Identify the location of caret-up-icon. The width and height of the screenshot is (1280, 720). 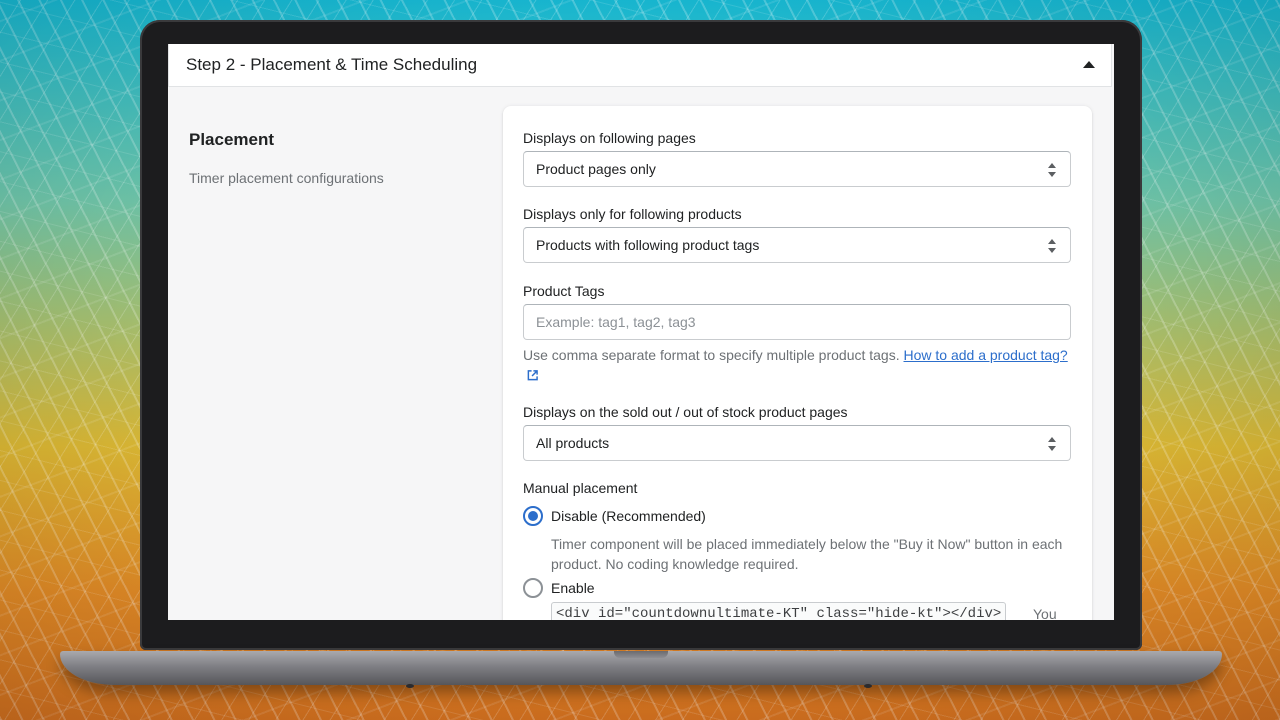
(1089, 64).